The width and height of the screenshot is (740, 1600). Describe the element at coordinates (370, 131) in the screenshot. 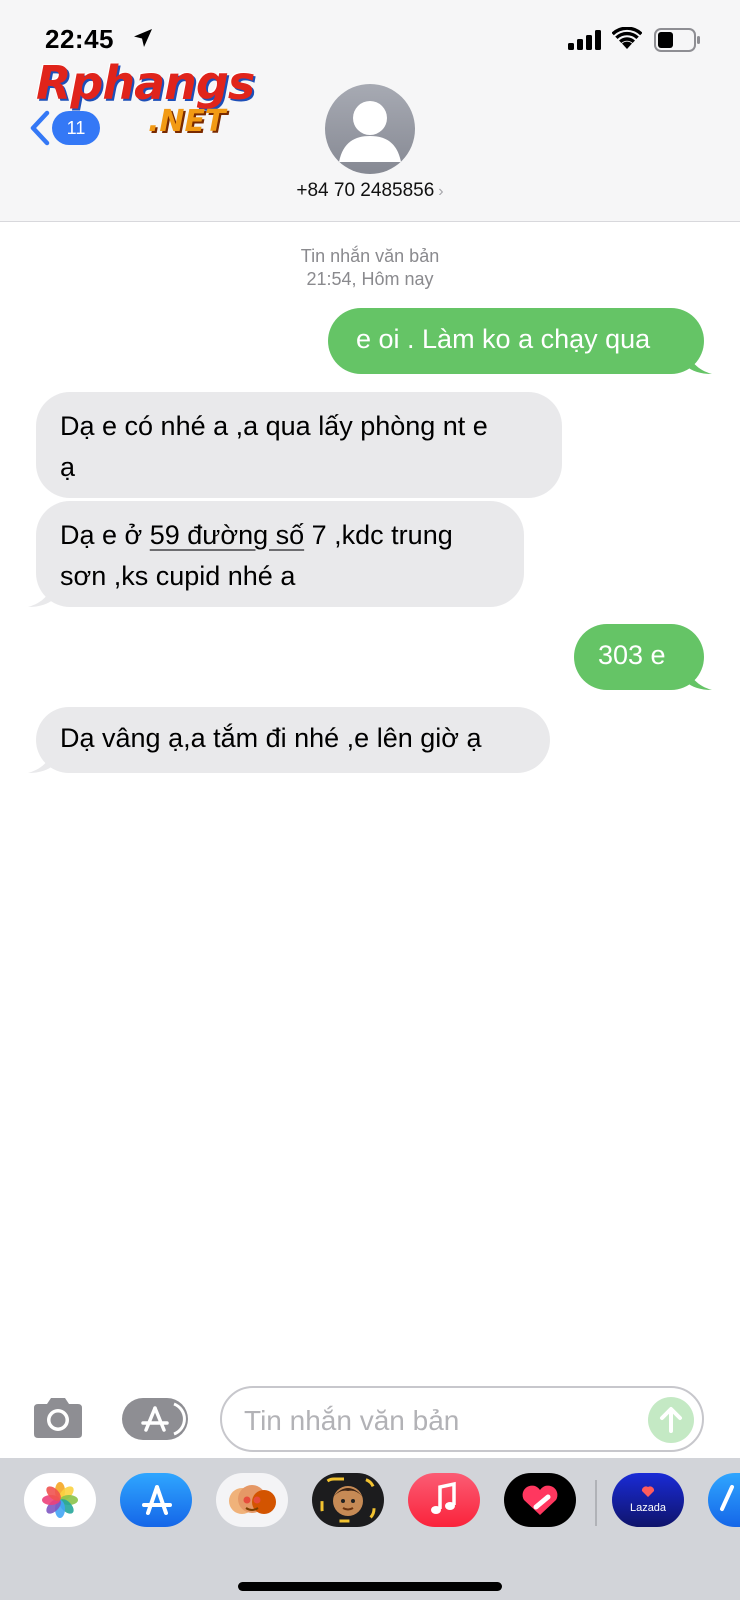

I see `person-silhouette-icon` at that location.